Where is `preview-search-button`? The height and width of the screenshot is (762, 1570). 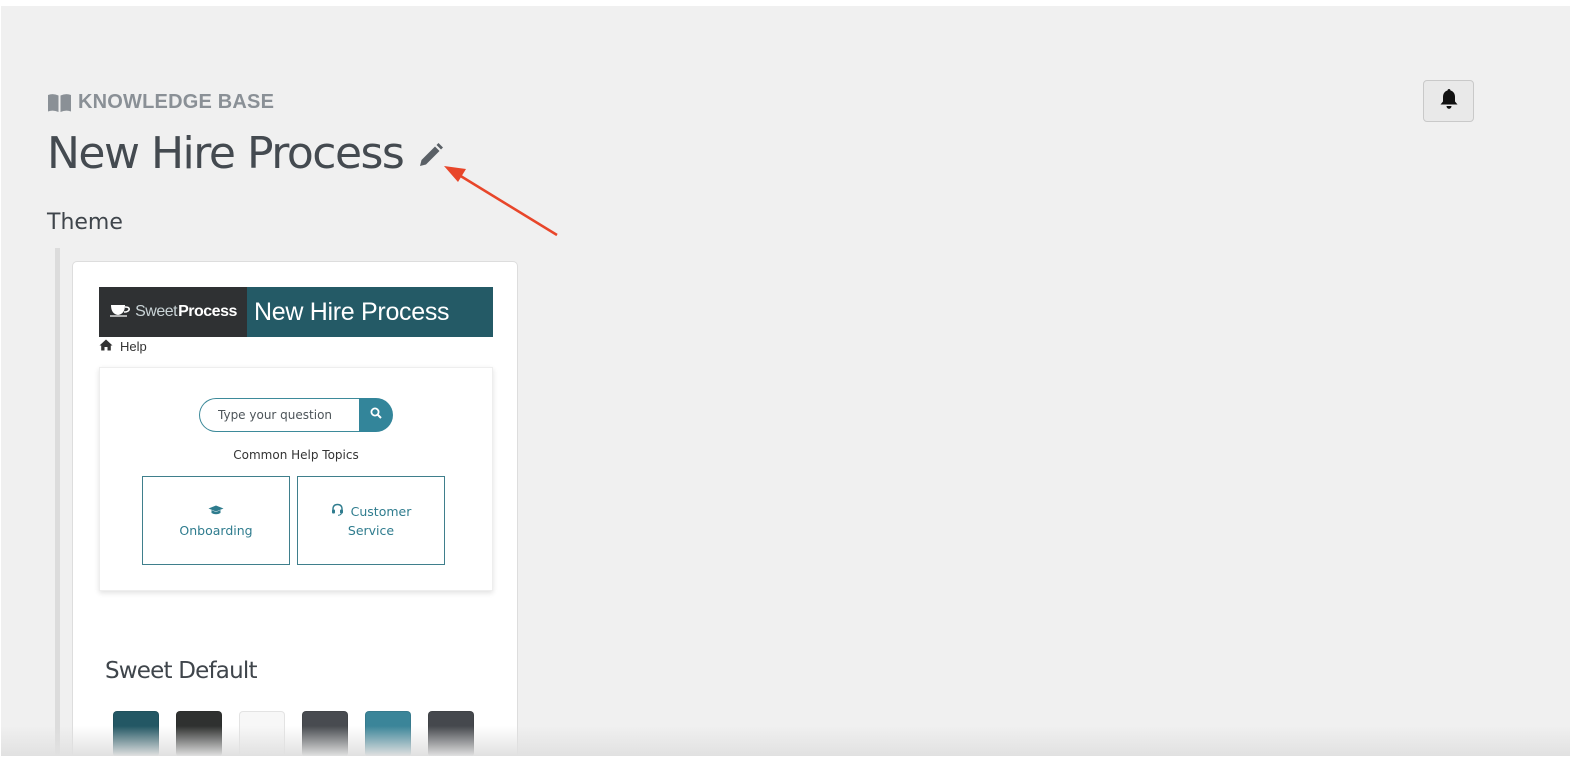
preview-search-button is located at coordinates (376, 415).